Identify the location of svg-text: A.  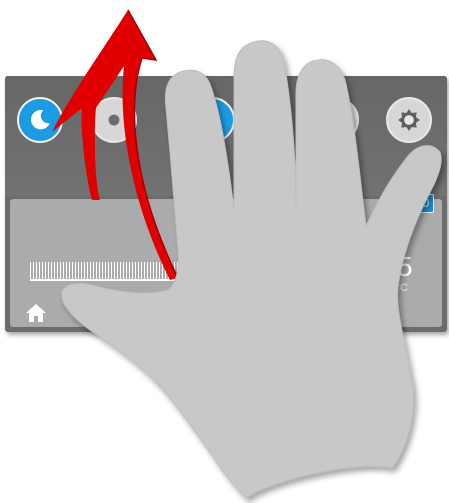
(336, 121).